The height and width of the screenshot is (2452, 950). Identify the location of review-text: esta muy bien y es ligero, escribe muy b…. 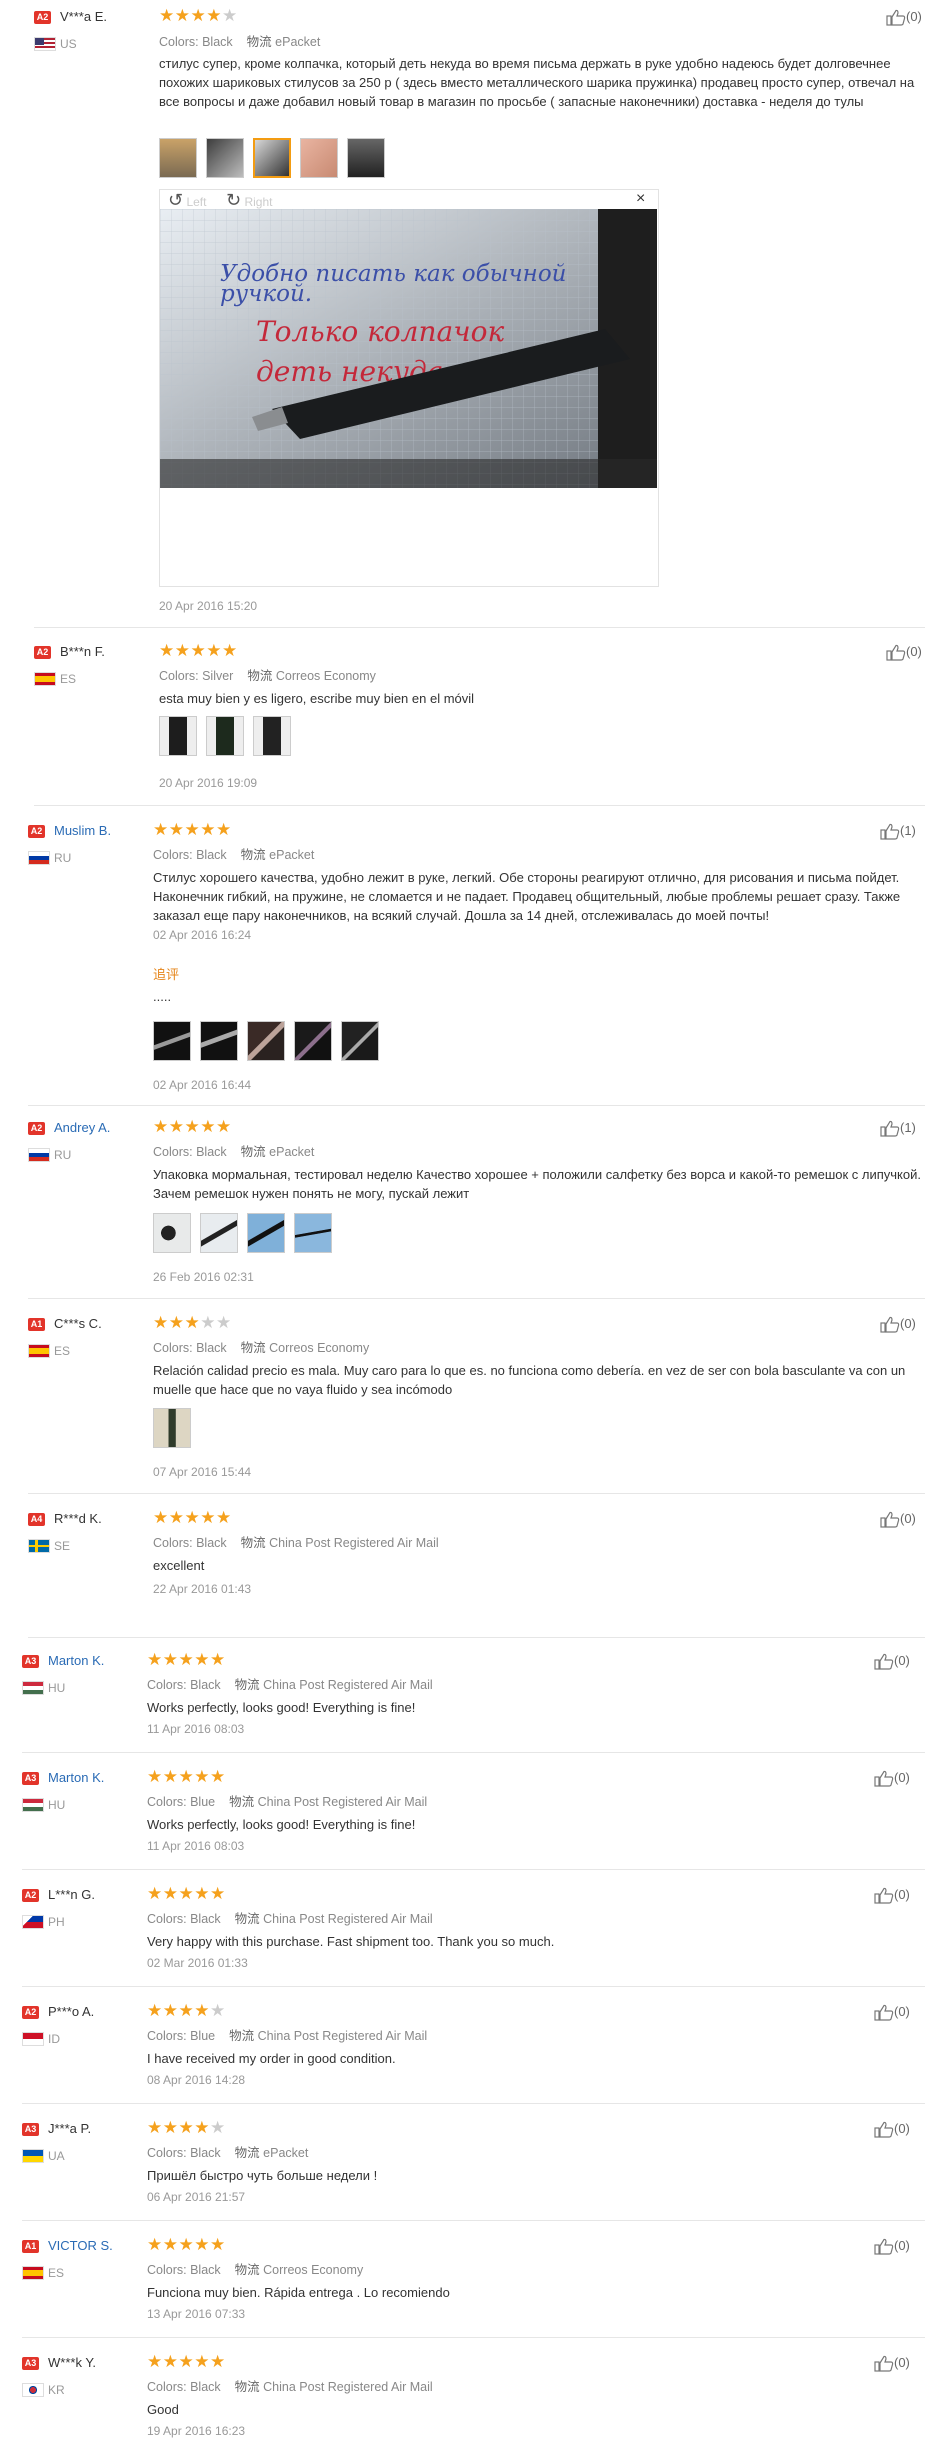
(317, 698).